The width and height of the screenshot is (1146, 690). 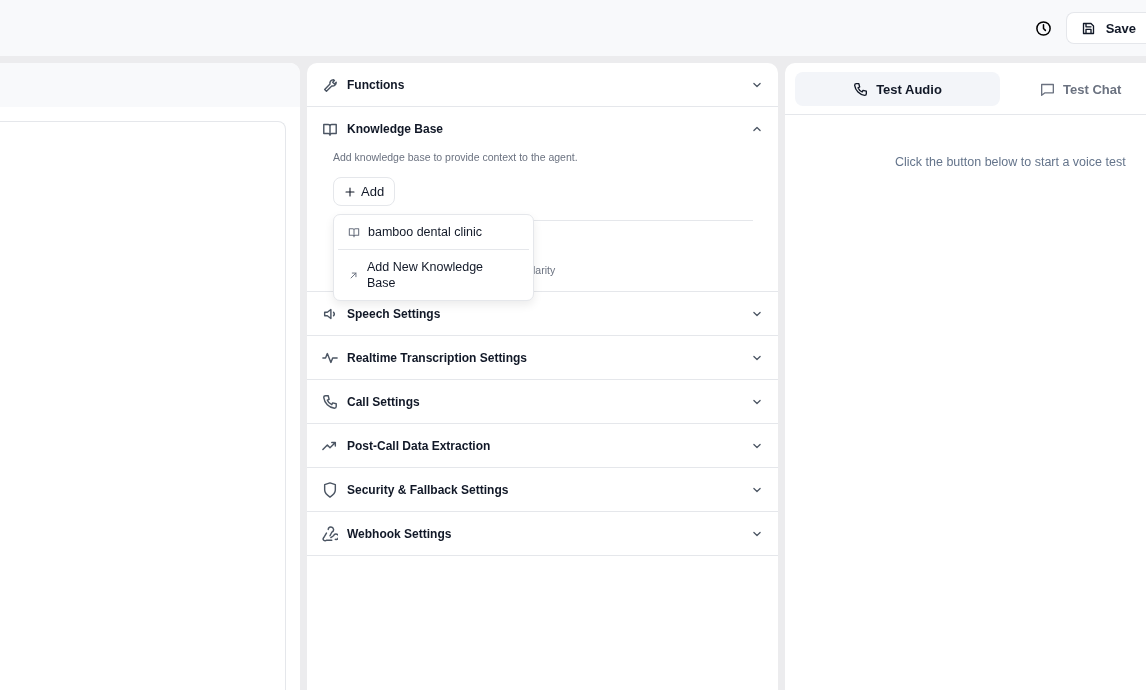 What do you see at coordinates (1066, 89) in the screenshot?
I see `tab: Test Chat` at bounding box center [1066, 89].